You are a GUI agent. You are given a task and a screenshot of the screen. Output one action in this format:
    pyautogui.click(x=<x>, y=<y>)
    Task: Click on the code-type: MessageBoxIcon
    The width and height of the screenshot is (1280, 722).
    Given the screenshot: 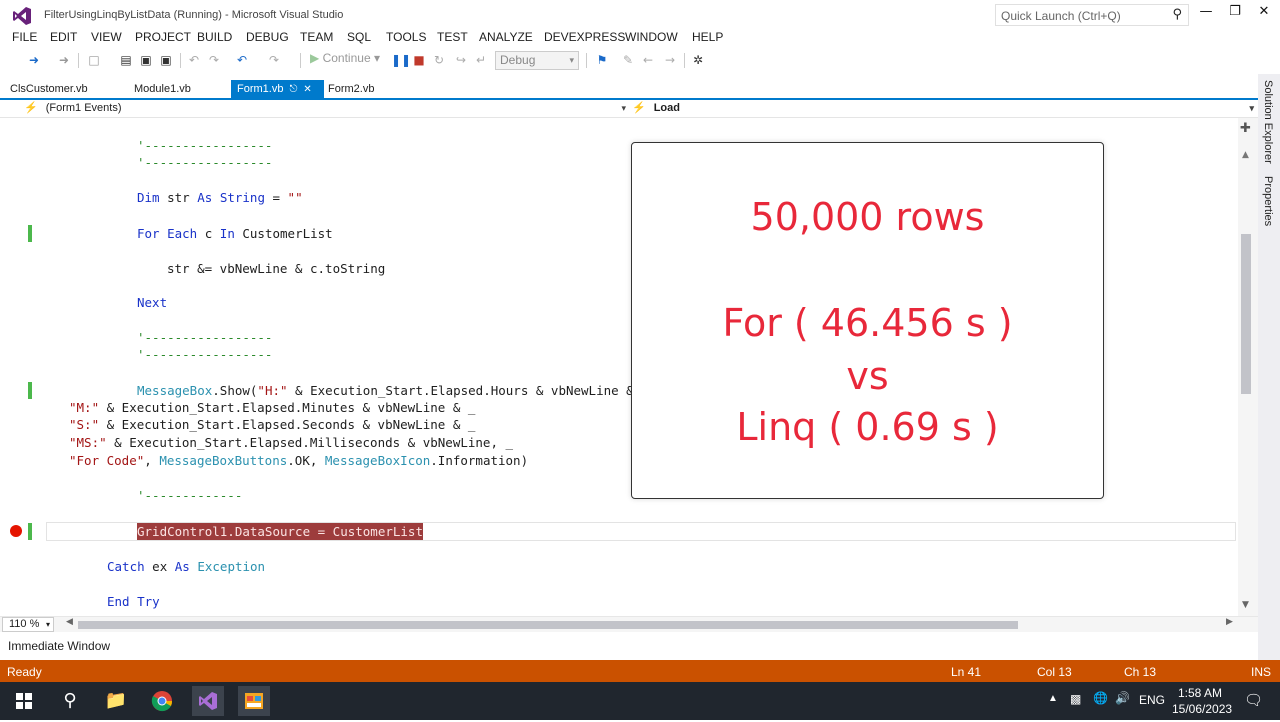 What is the action you would take?
    pyautogui.click(x=377, y=460)
    